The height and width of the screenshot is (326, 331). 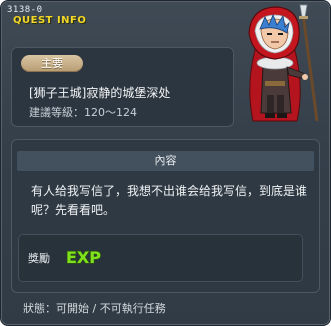 What do you see at coordinates (100, 93) in the screenshot?
I see `quest-name: [狮子王城]寂静的城堡深处` at bounding box center [100, 93].